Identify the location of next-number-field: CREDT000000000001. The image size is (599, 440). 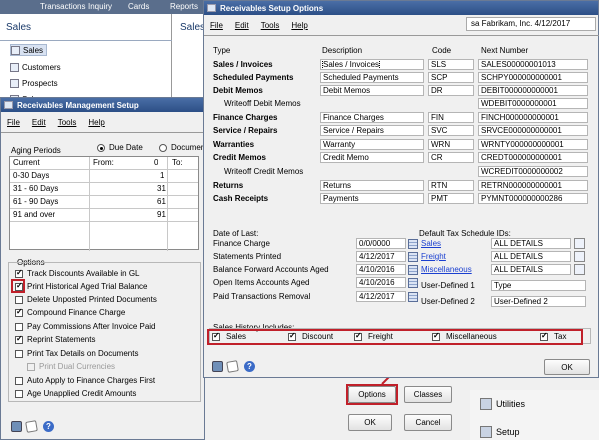
(533, 157).